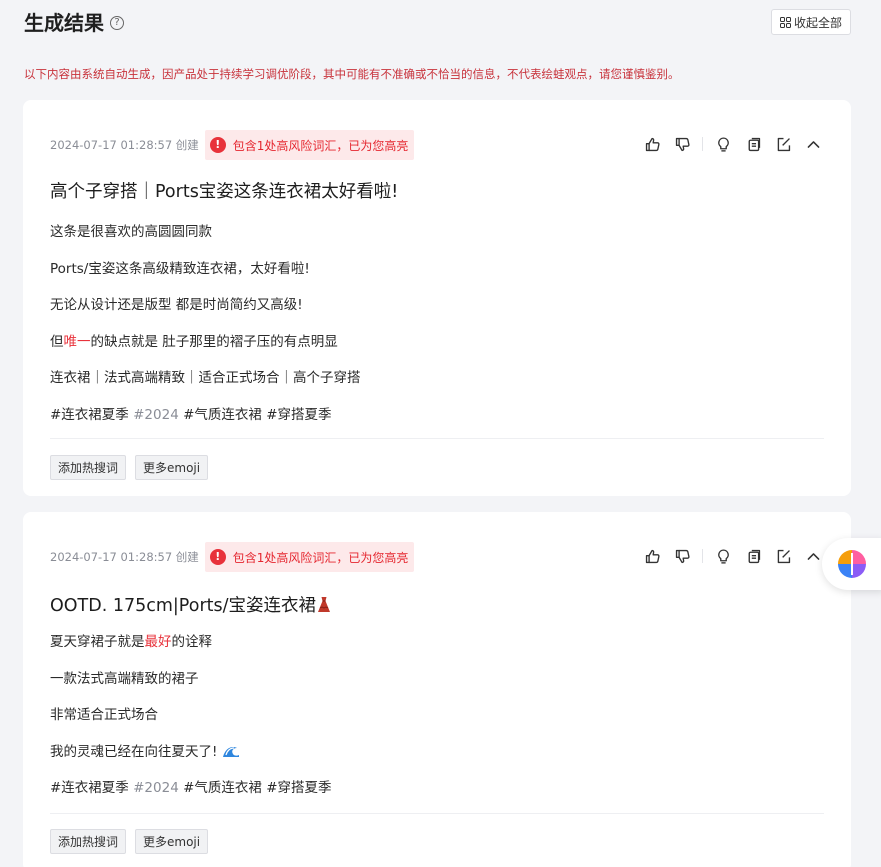  I want to click on text-segment: 的缺点就是 肚子那里的褶子压的有点明显, so click(214, 341).